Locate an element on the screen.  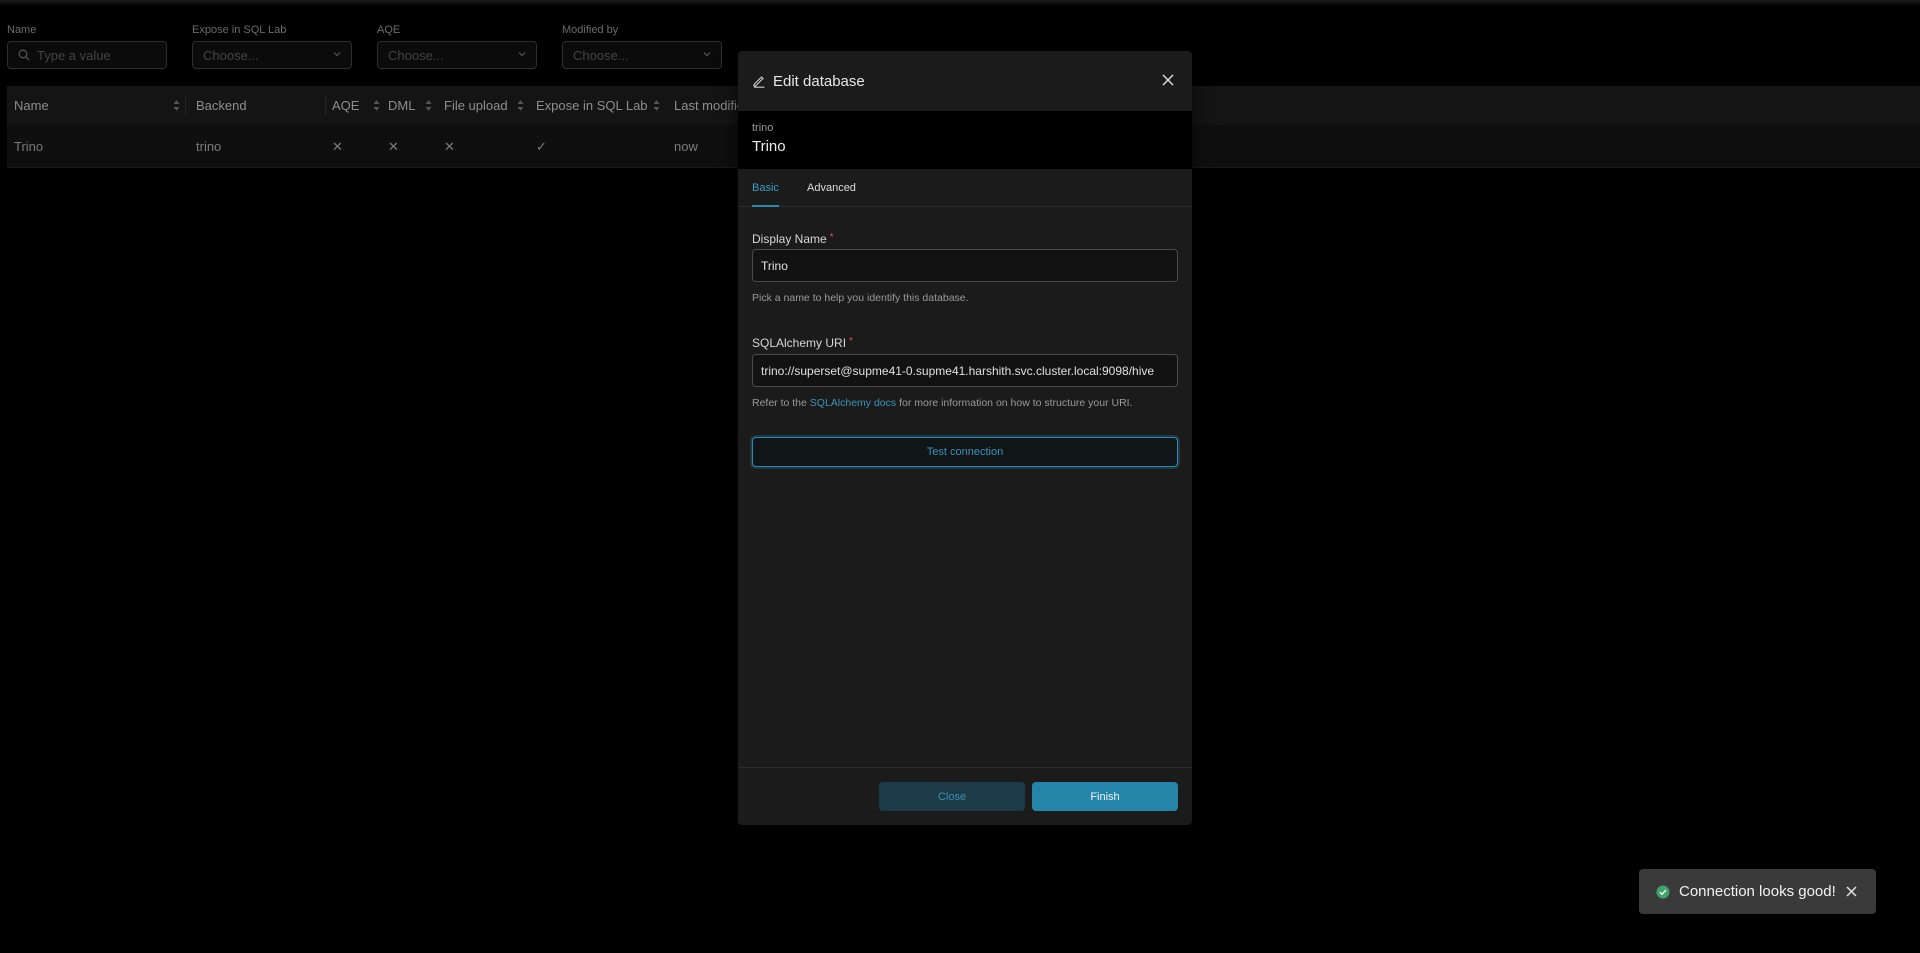
filter-name: Name Type a value is located at coordinates (99, 46).